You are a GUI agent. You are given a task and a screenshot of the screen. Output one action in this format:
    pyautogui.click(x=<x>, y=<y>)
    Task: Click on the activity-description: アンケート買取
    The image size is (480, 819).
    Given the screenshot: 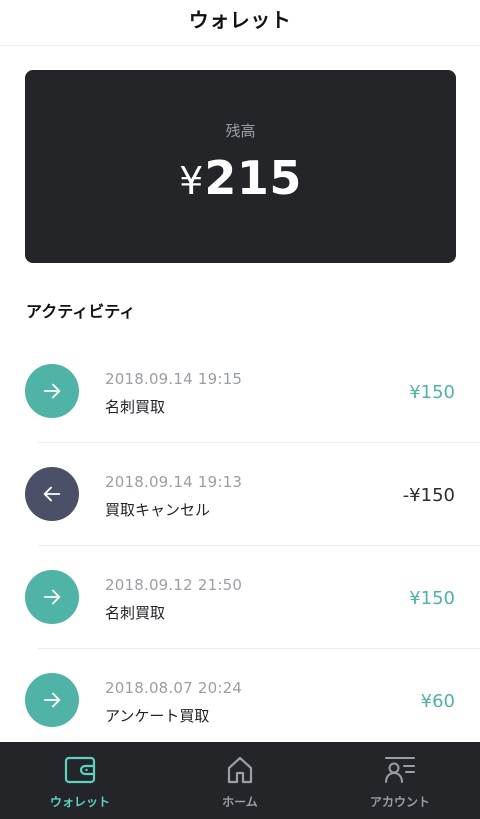 What is the action you would take?
    pyautogui.click(x=157, y=716)
    